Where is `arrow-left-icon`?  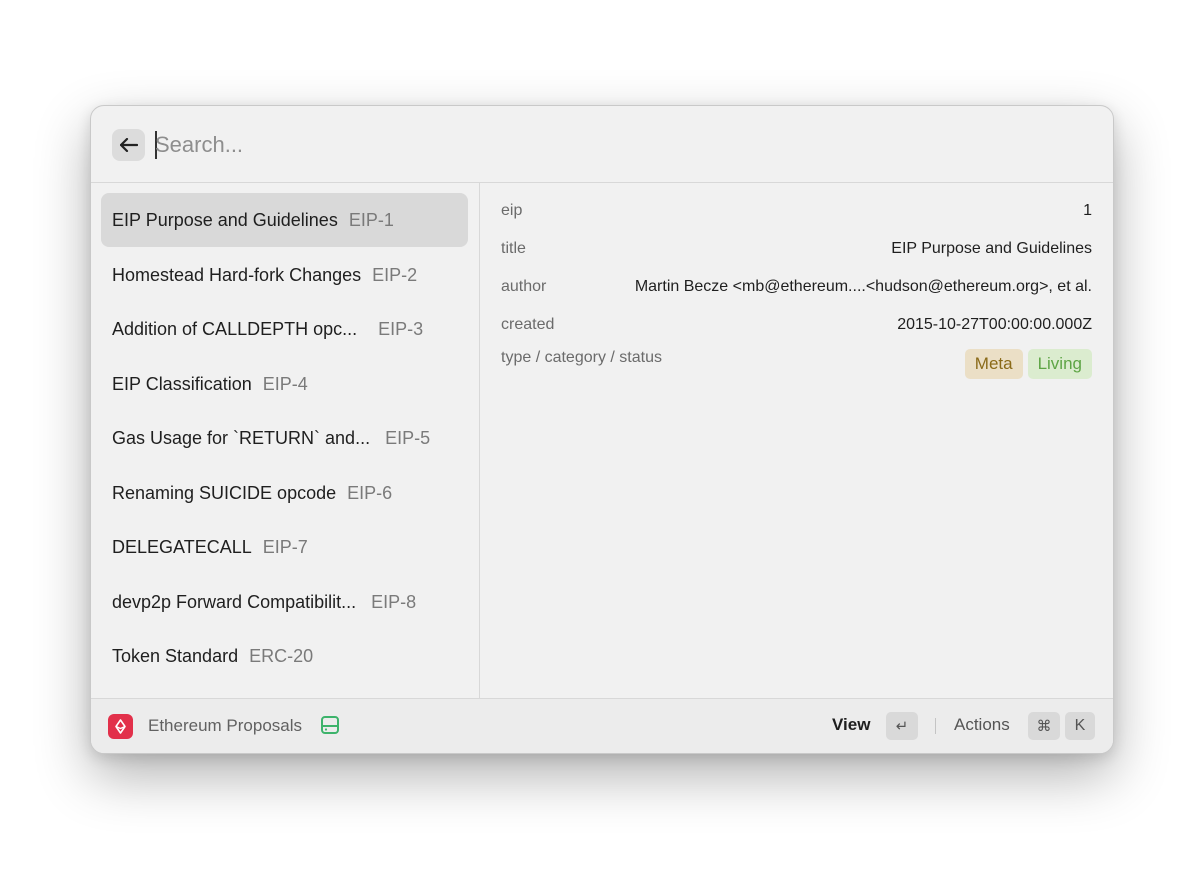
arrow-left-icon is located at coordinates (128, 145).